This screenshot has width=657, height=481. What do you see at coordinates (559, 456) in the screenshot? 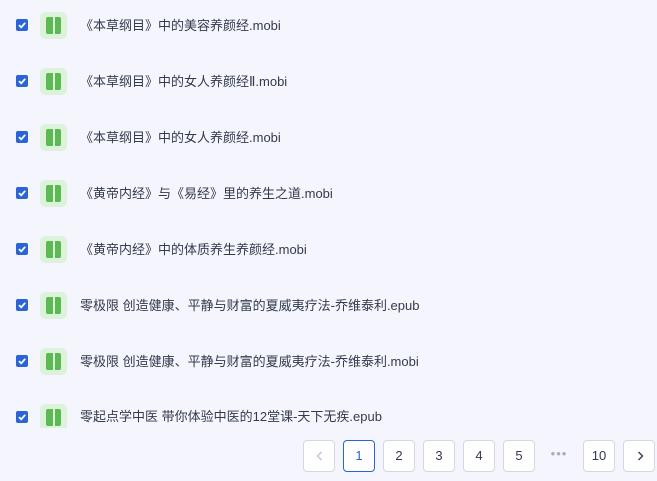
I see `page-ellipsis: •••` at bounding box center [559, 456].